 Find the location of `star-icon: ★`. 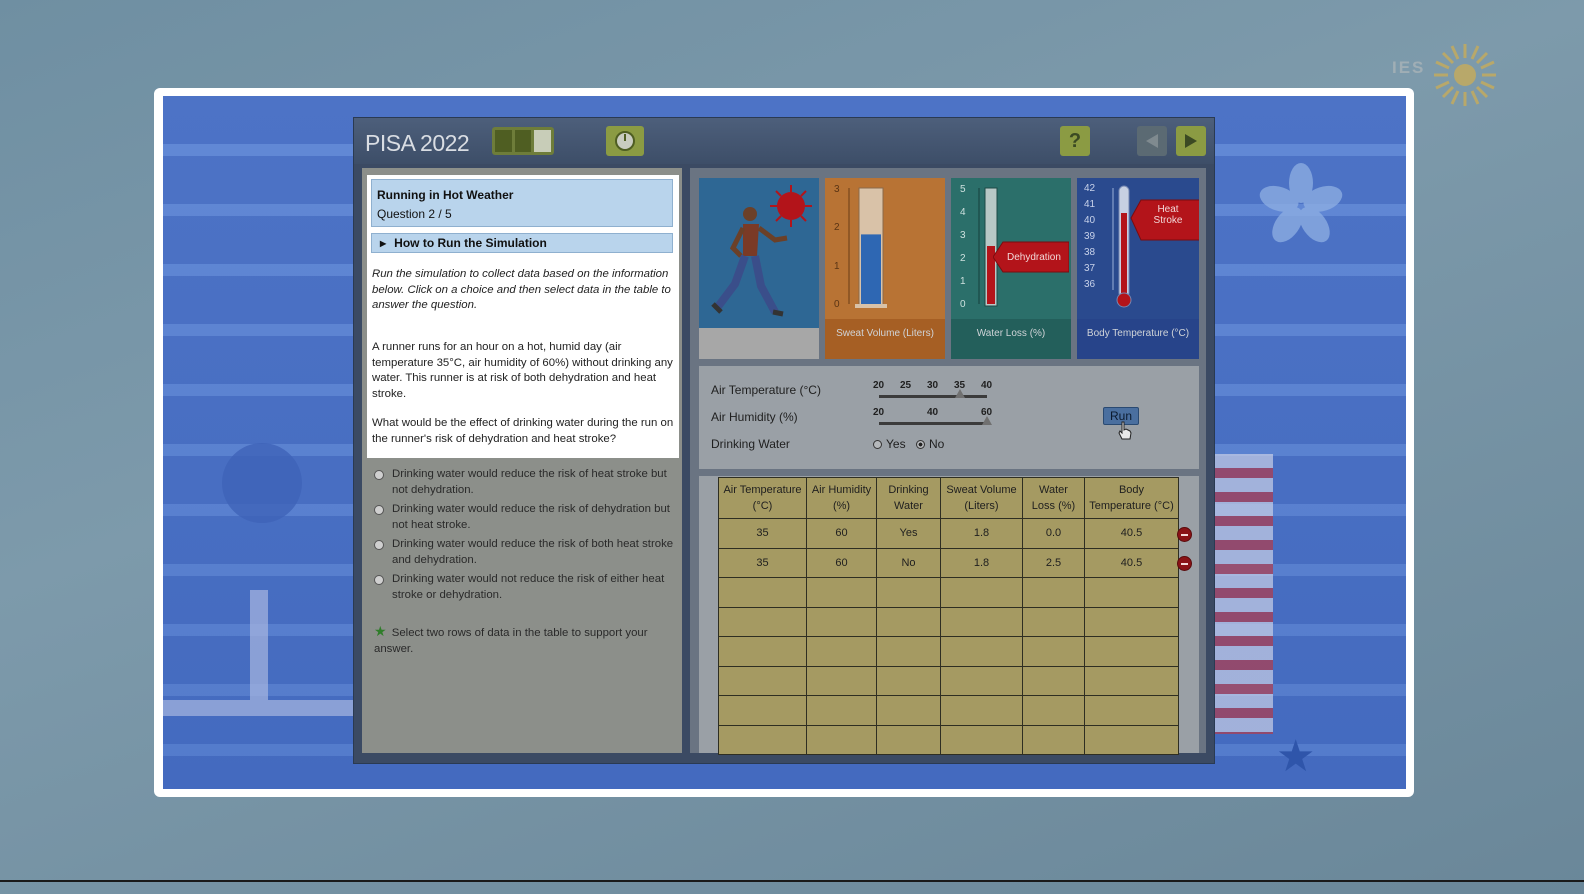

star-icon: ★ is located at coordinates (380, 631).